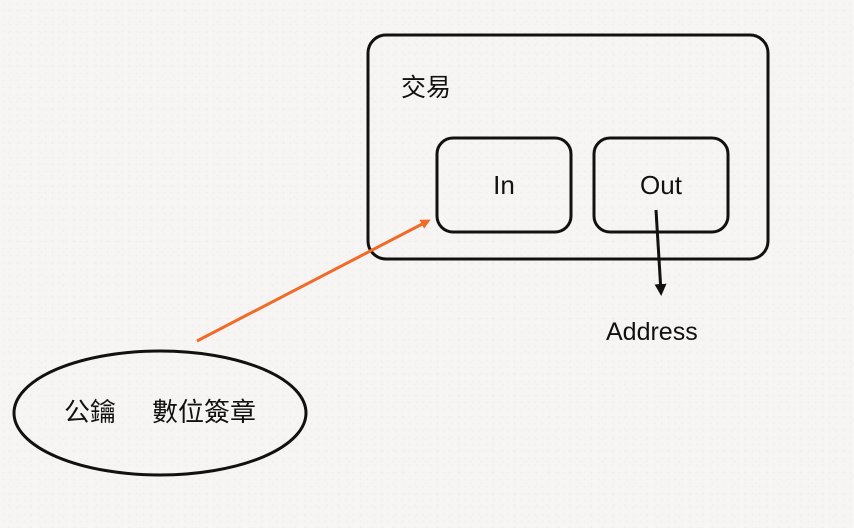 This screenshot has height=528, width=854. I want to click on input-label: In, so click(504, 185).